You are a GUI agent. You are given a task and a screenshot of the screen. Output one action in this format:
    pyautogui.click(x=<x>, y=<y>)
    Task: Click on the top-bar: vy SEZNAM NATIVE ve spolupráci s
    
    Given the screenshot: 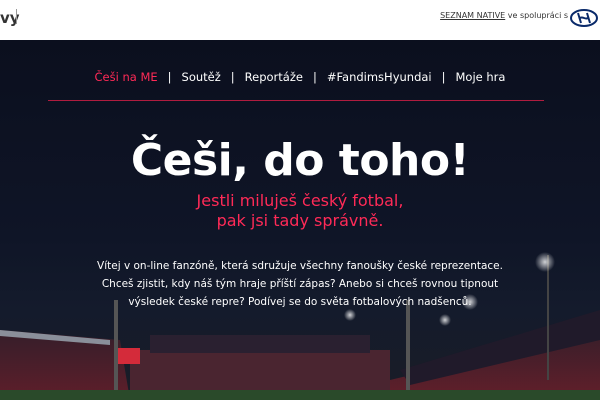 What is the action you would take?
    pyautogui.click(x=300, y=20)
    